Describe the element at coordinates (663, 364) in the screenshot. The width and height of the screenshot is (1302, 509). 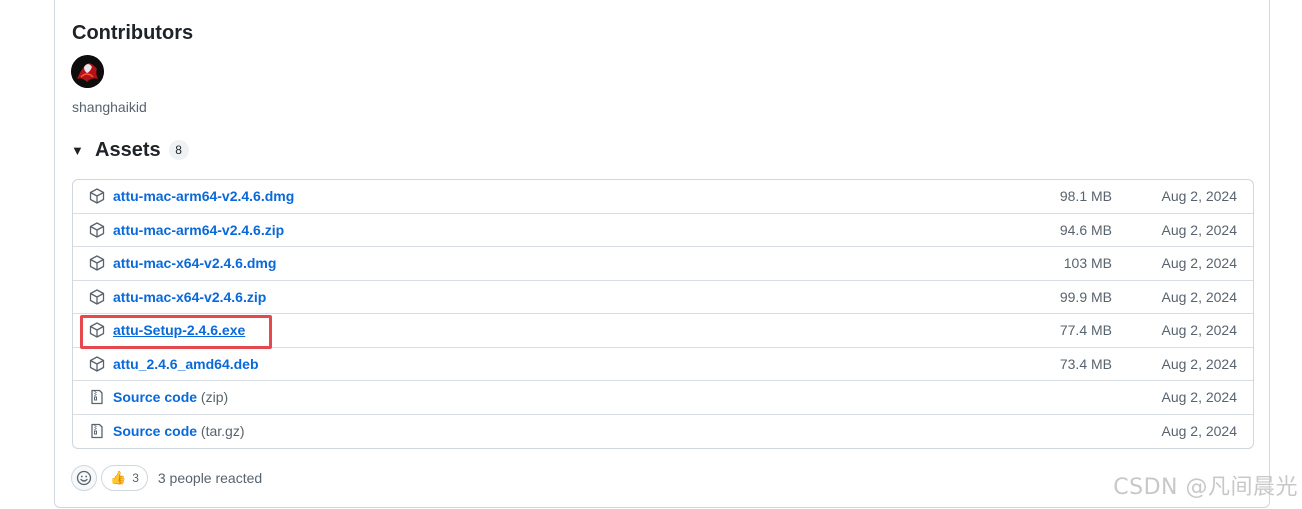
I see `asset-row: attu_2.4.6_amd64.deb 73.4 MB Aug 2, 2024` at that location.